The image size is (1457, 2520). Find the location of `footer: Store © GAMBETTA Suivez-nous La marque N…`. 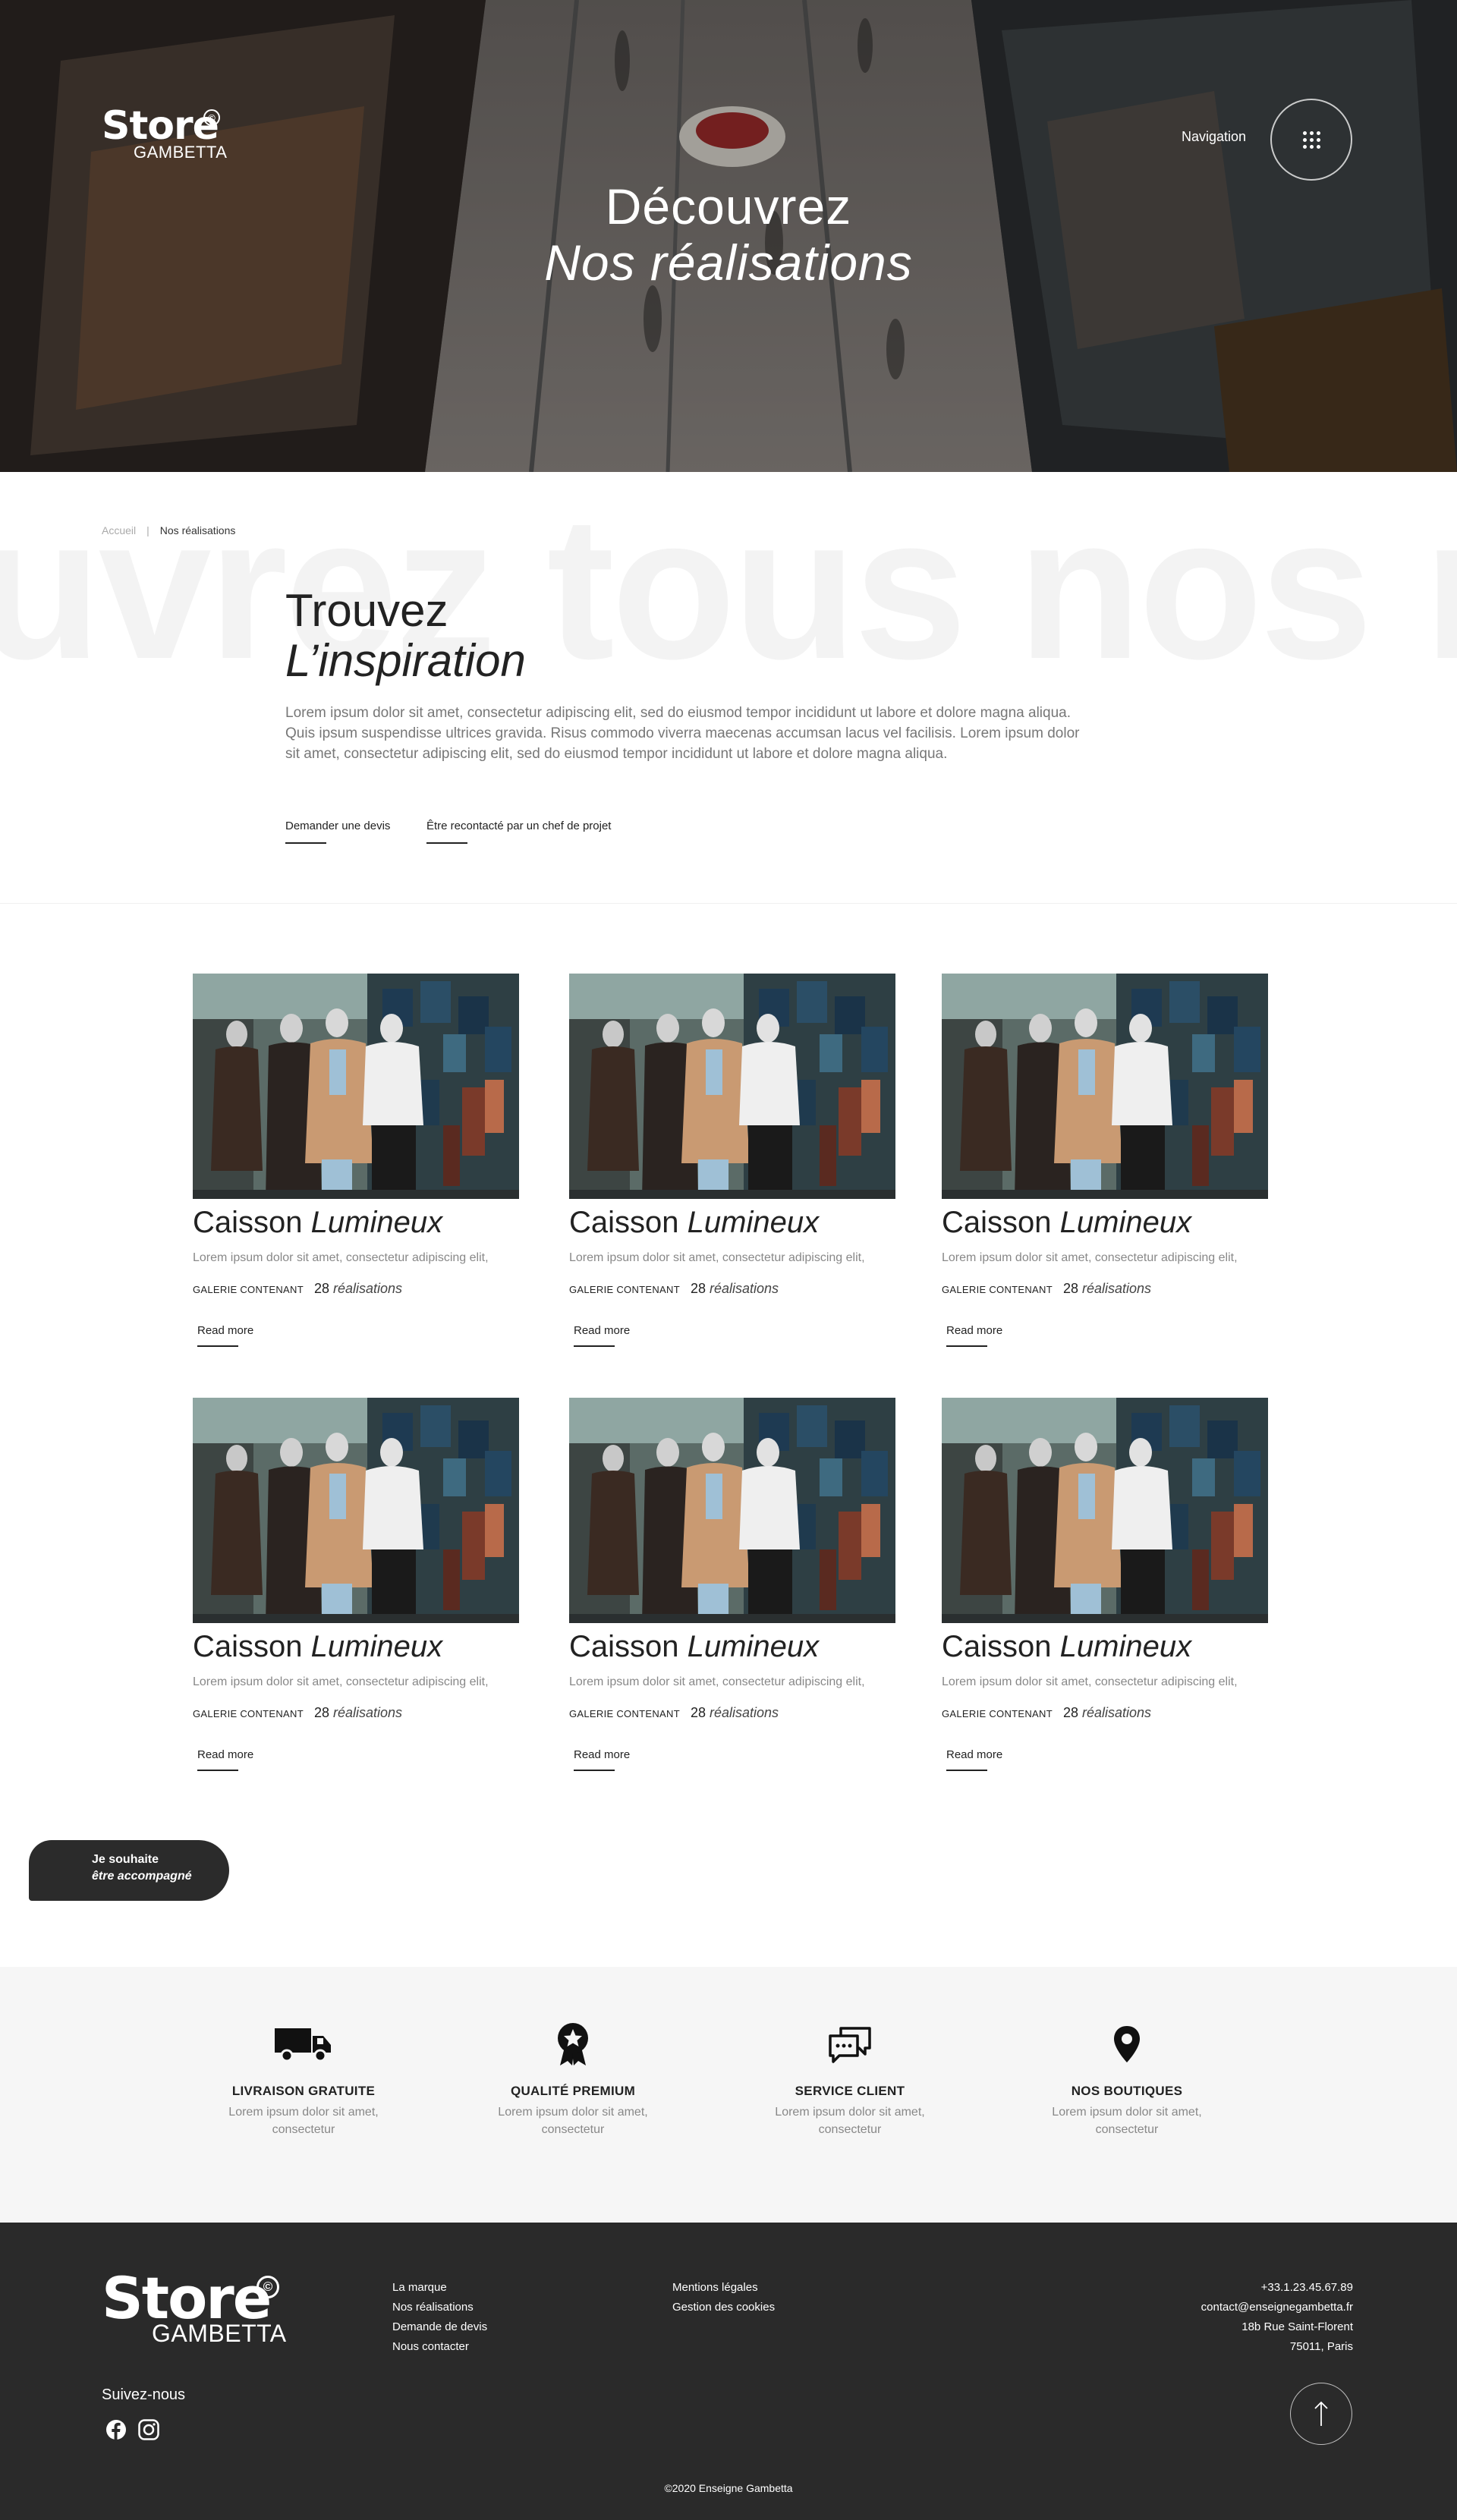

footer: Store © GAMBETTA Suivez-nous La marque N… is located at coordinates (728, 2371).